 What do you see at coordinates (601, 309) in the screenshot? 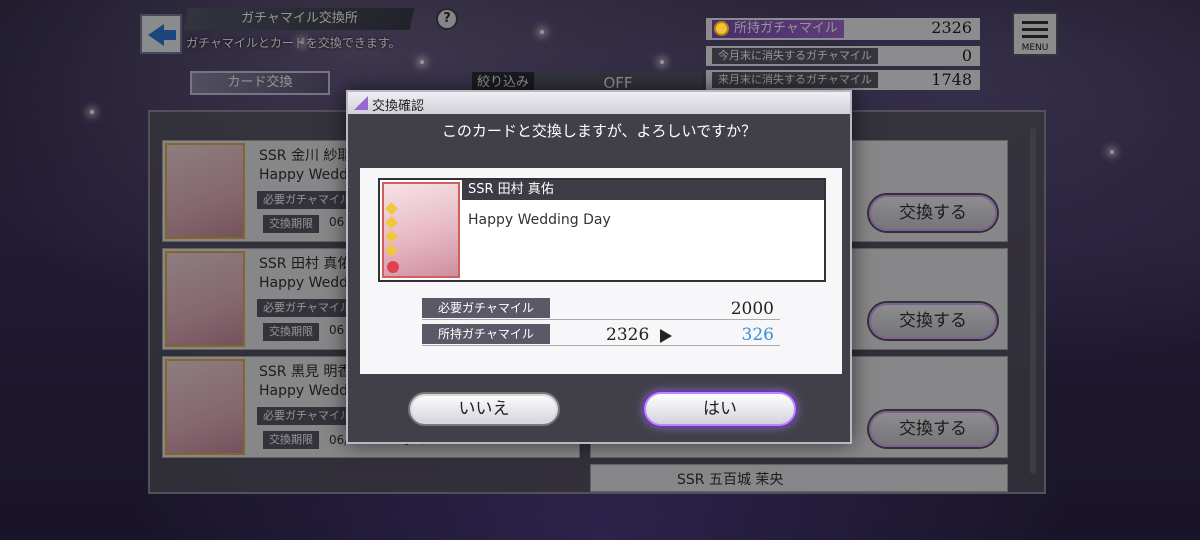
I see `required-miles-row: 必要ガチャマイル 2000` at bounding box center [601, 309].